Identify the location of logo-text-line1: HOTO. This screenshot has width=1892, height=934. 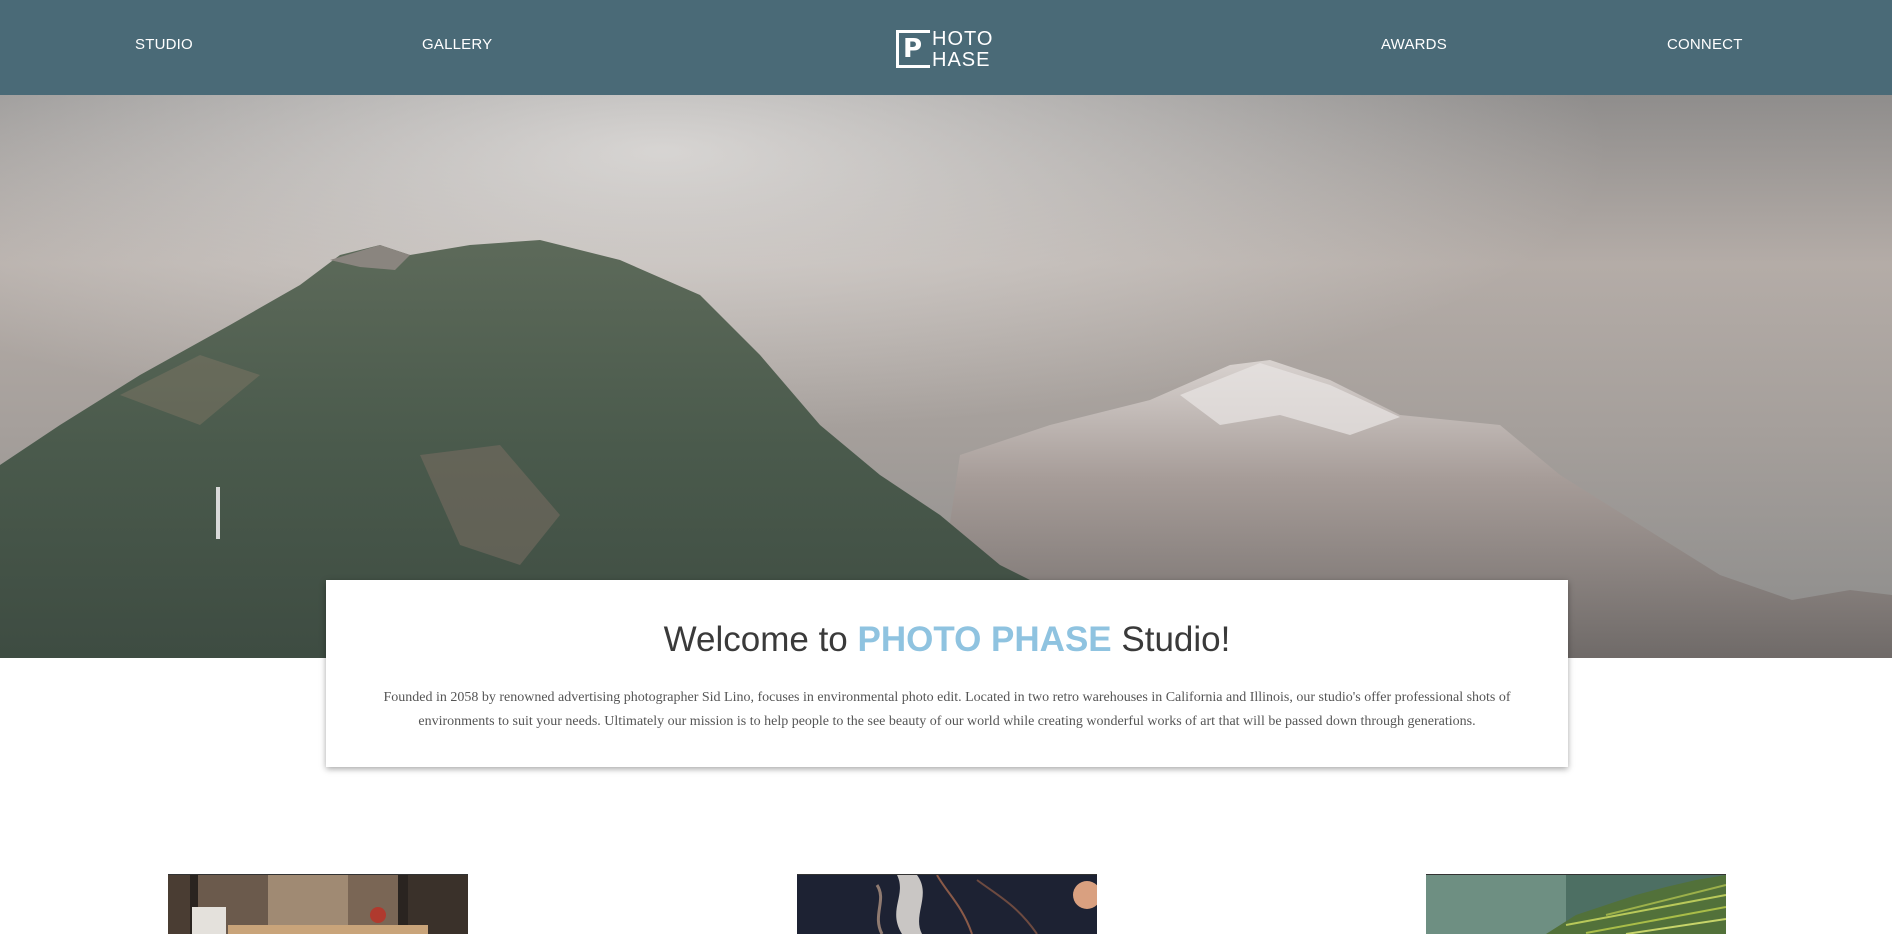
(963, 39).